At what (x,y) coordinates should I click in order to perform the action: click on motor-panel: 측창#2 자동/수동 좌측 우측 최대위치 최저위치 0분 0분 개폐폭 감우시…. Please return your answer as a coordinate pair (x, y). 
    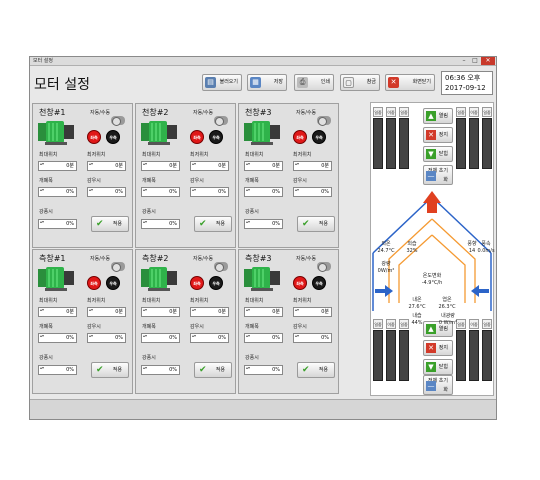
    Looking at the image, I should click on (185, 321).